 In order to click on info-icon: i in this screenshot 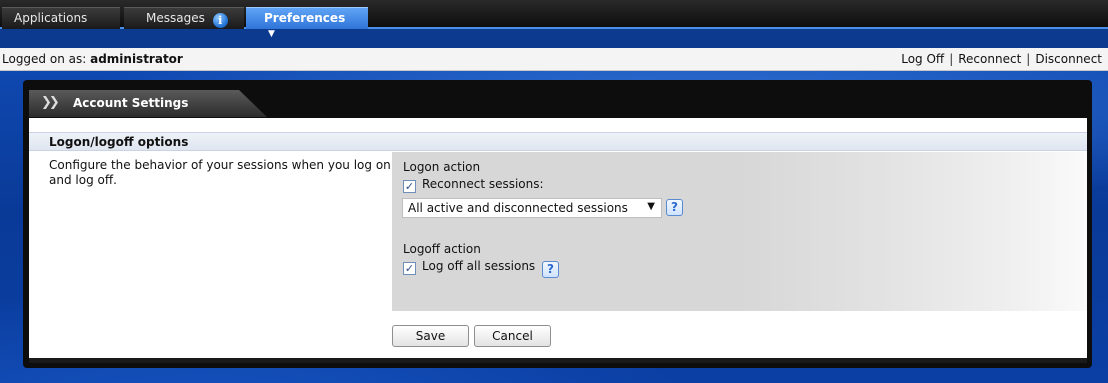, I will do `click(220, 20)`.